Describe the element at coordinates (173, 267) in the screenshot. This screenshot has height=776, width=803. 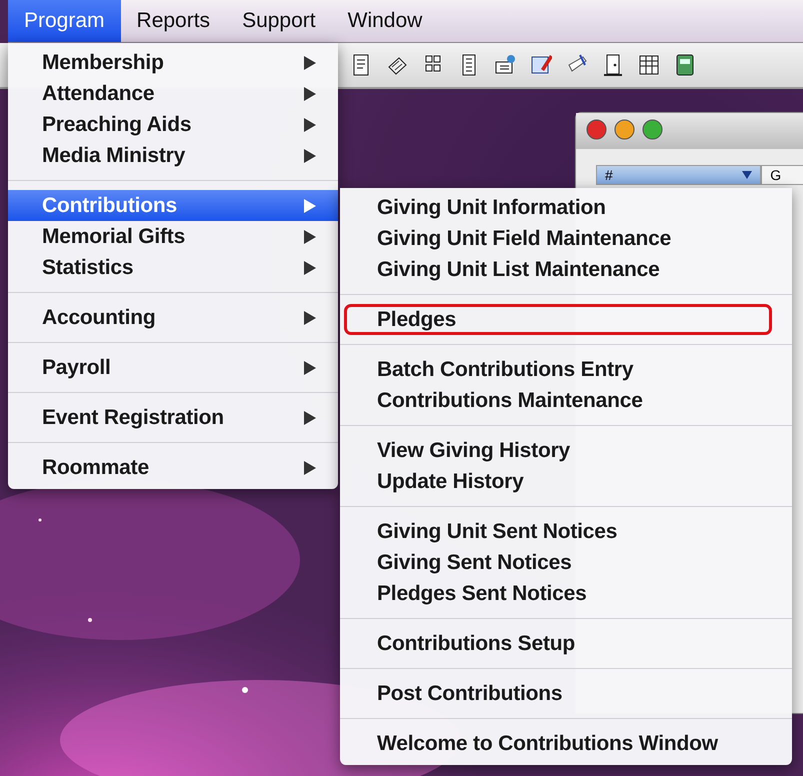
I see `menu-item: Statistics` at that location.